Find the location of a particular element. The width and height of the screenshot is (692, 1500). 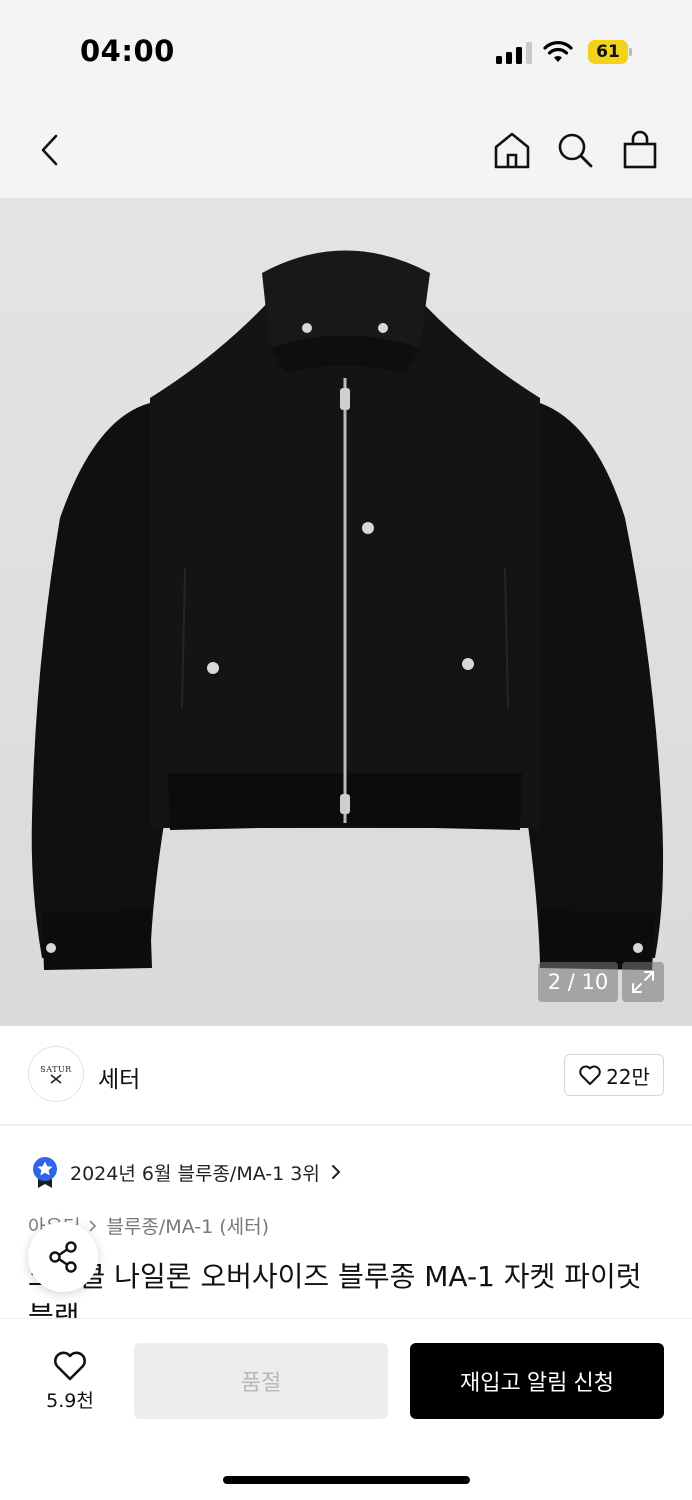

share-icon is located at coordinates (63, 1257).